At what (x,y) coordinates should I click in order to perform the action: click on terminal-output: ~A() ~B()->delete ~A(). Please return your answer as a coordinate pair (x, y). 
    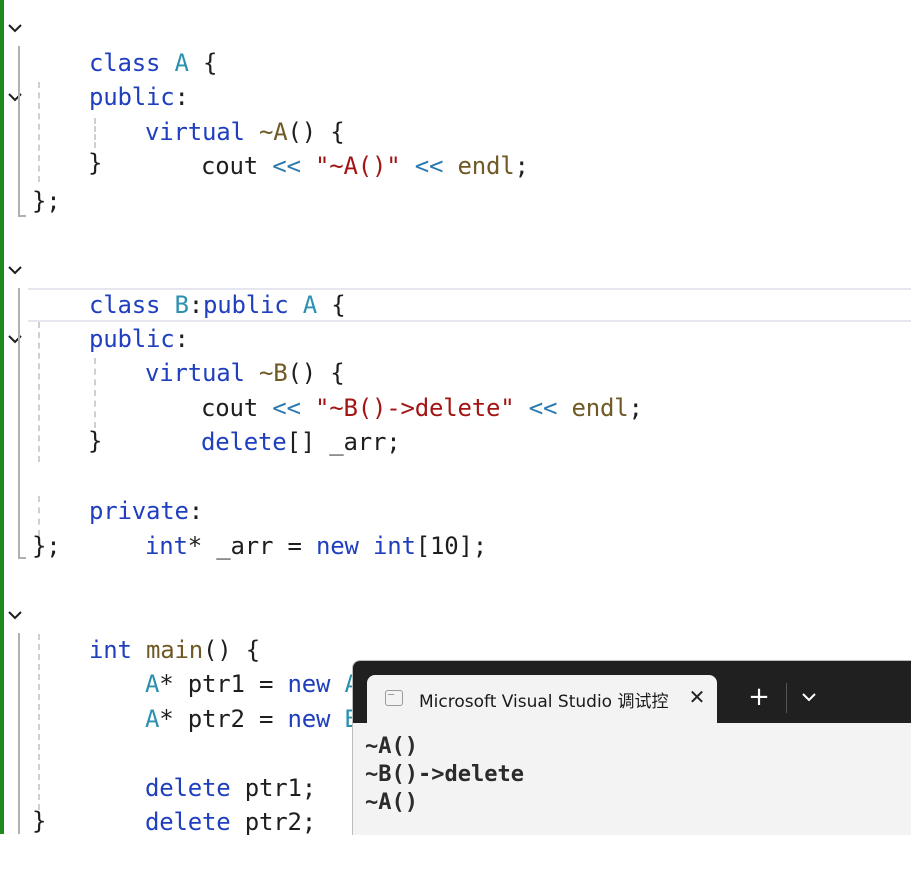
    Looking at the image, I should click on (635, 775).